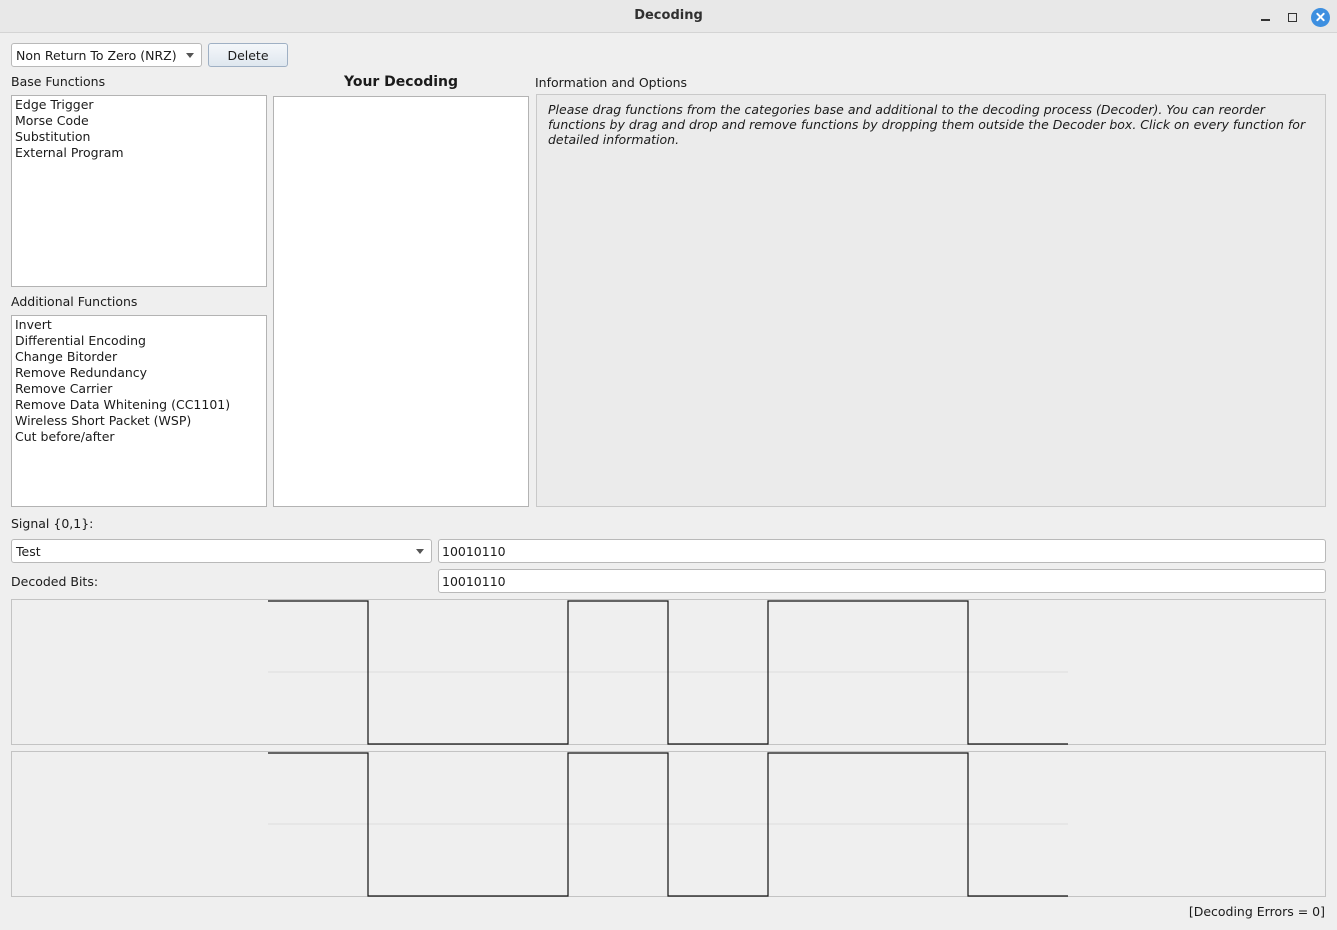 The width and height of the screenshot is (1337, 930). What do you see at coordinates (139, 121) in the screenshot?
I see `list-item: Morse Code` at bounding box center [139, 121].